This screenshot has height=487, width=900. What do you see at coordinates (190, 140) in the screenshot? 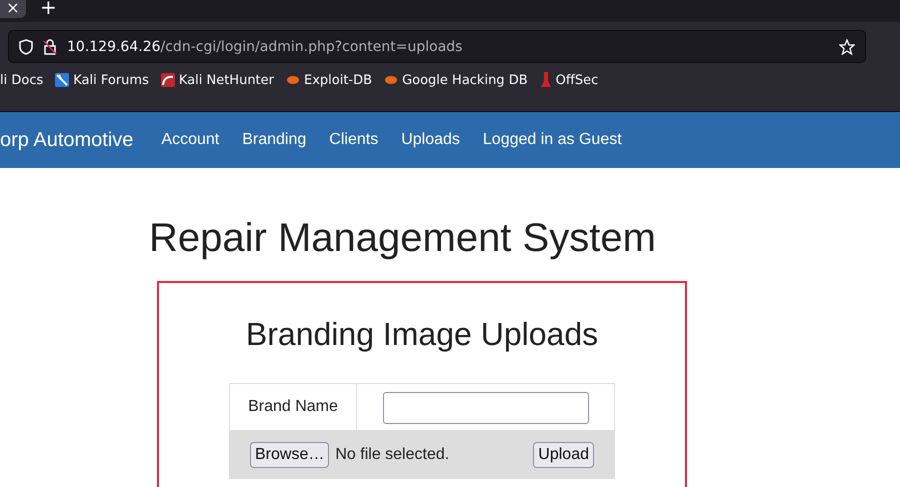
I see `nav-link: Account` at bounding box center [190, 140].